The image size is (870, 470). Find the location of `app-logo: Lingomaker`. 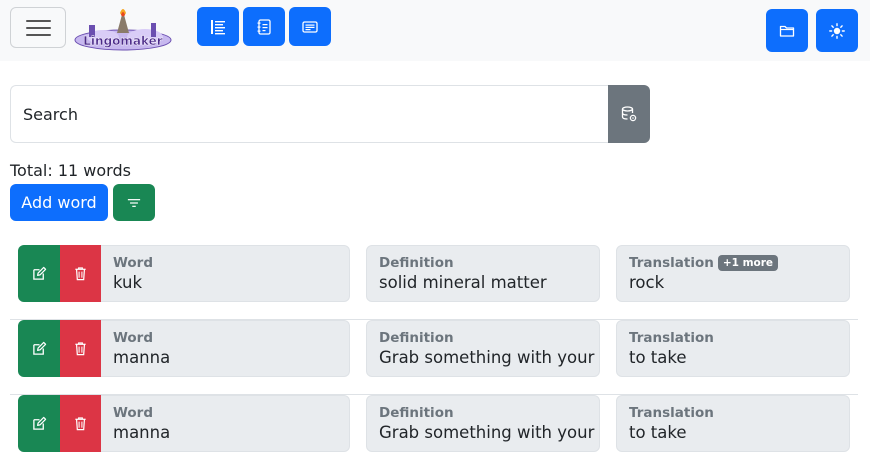

app-logo: Lingomaker is located at coordinates (123, 29).